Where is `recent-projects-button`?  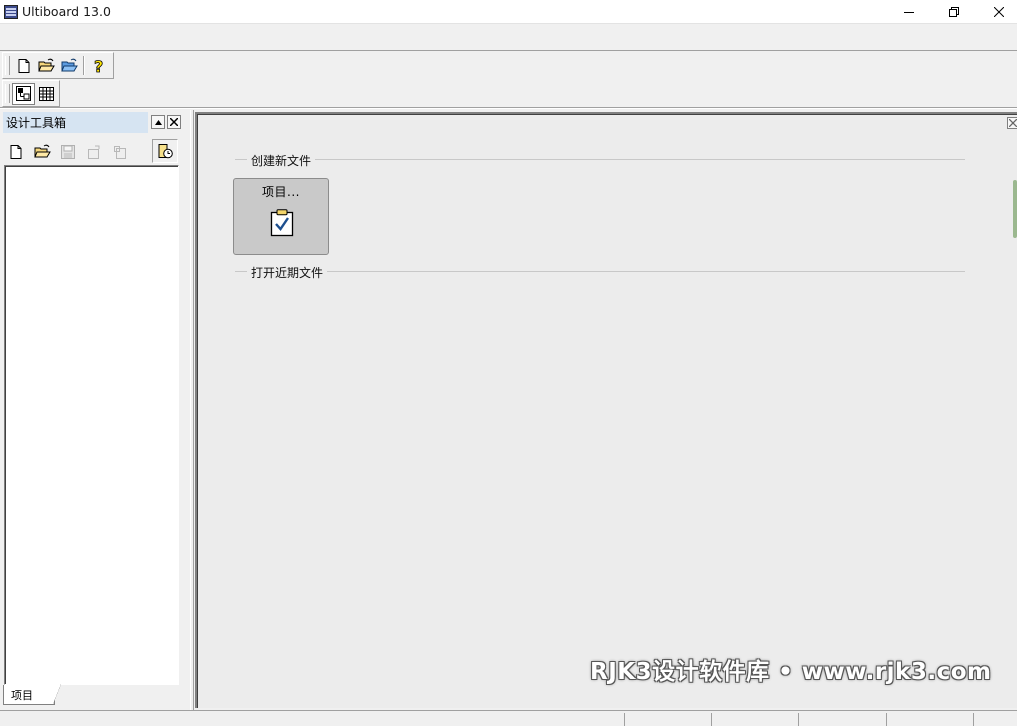
recent-projects-button is located at coordinates (165, 151).